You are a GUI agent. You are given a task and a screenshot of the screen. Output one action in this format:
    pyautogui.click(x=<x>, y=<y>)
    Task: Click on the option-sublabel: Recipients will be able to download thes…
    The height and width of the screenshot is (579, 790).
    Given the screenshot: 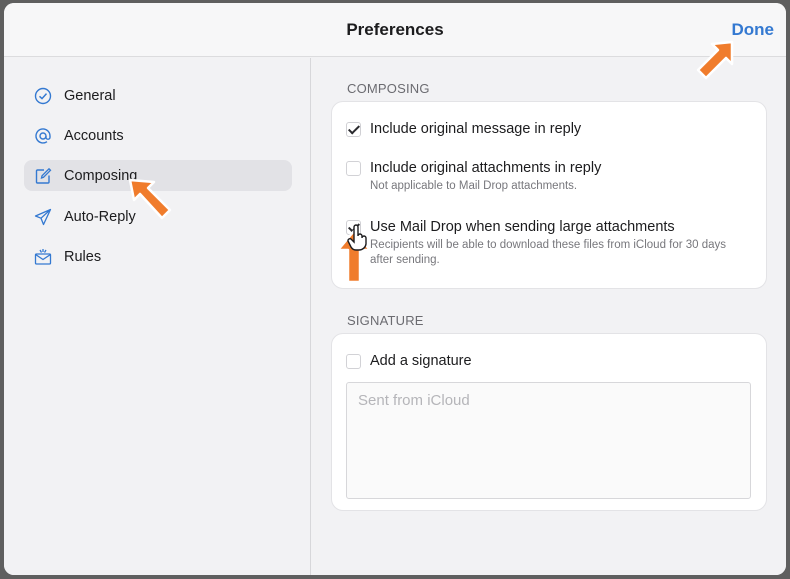 What is the action you would take?
    pyautogui.click(x=548, y=252)
    